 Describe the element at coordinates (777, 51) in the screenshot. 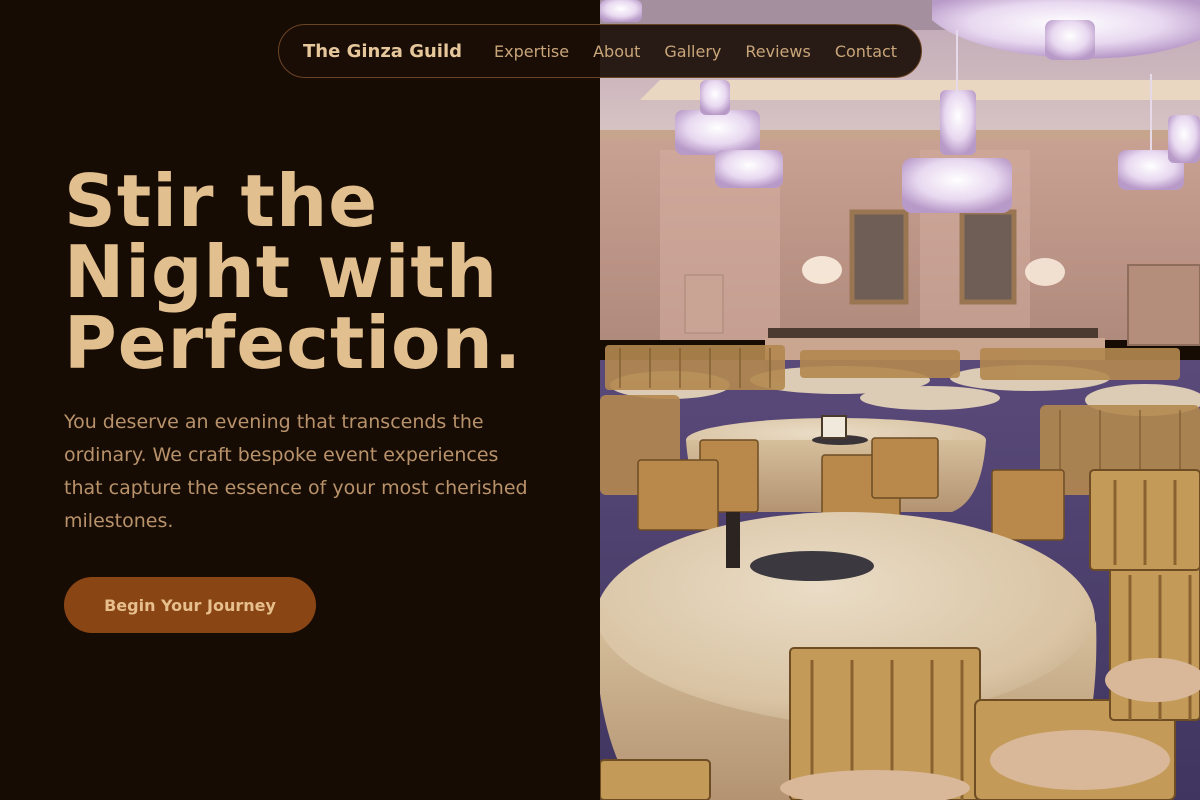

I see `nav-link-reviews: Reviews` at that location.